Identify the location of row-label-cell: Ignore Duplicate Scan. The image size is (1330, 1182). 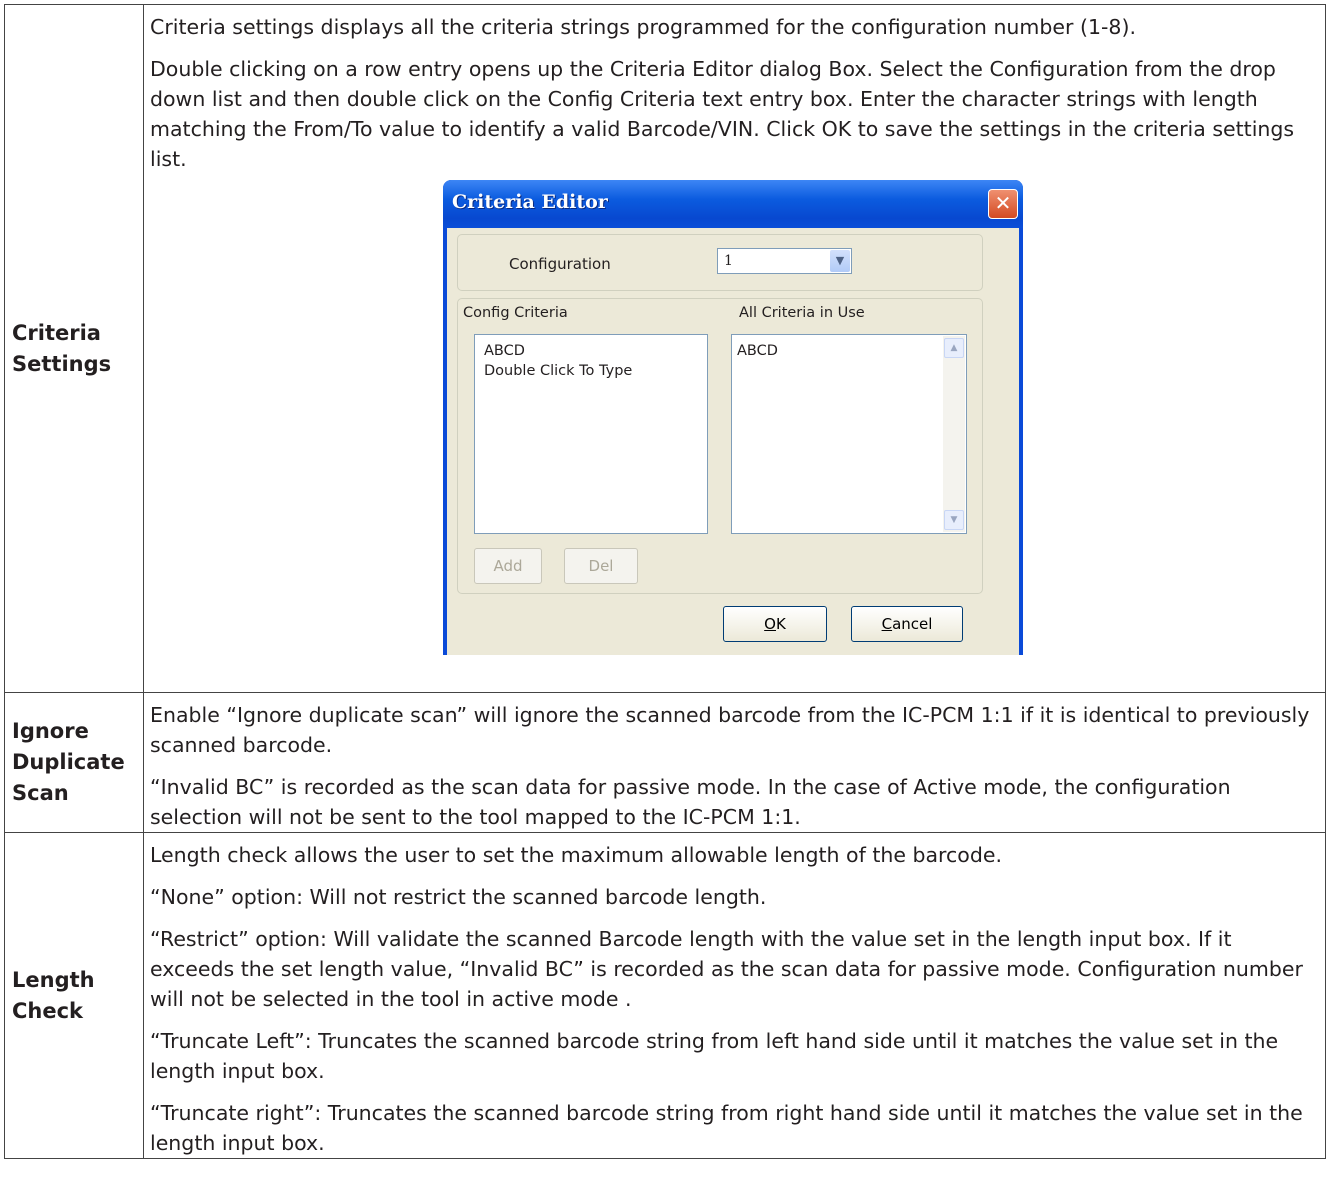
(74, 762).